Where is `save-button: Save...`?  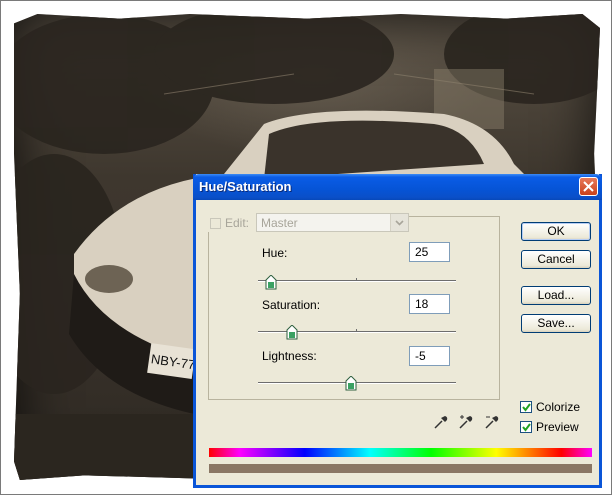
save-button: Save... is located at coordinates (556, 323).